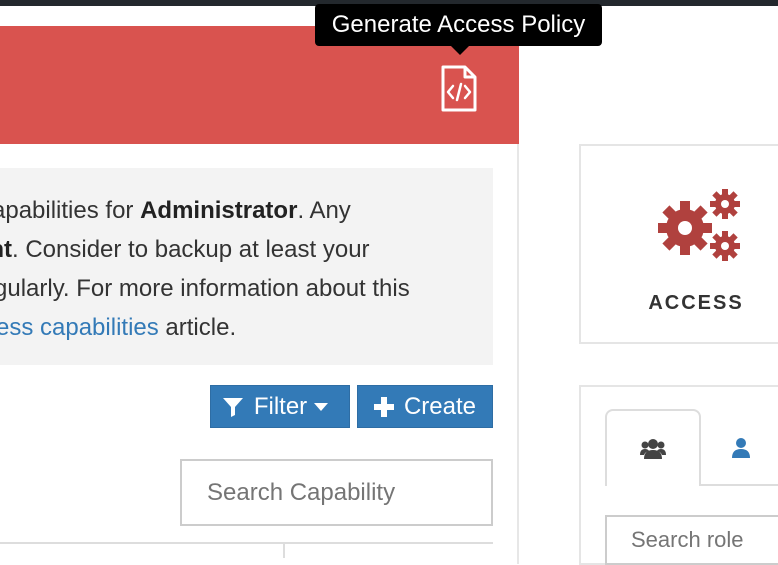 This screenshot has width=778, height=565. I want to click on filter-icon, so click(232, 407).